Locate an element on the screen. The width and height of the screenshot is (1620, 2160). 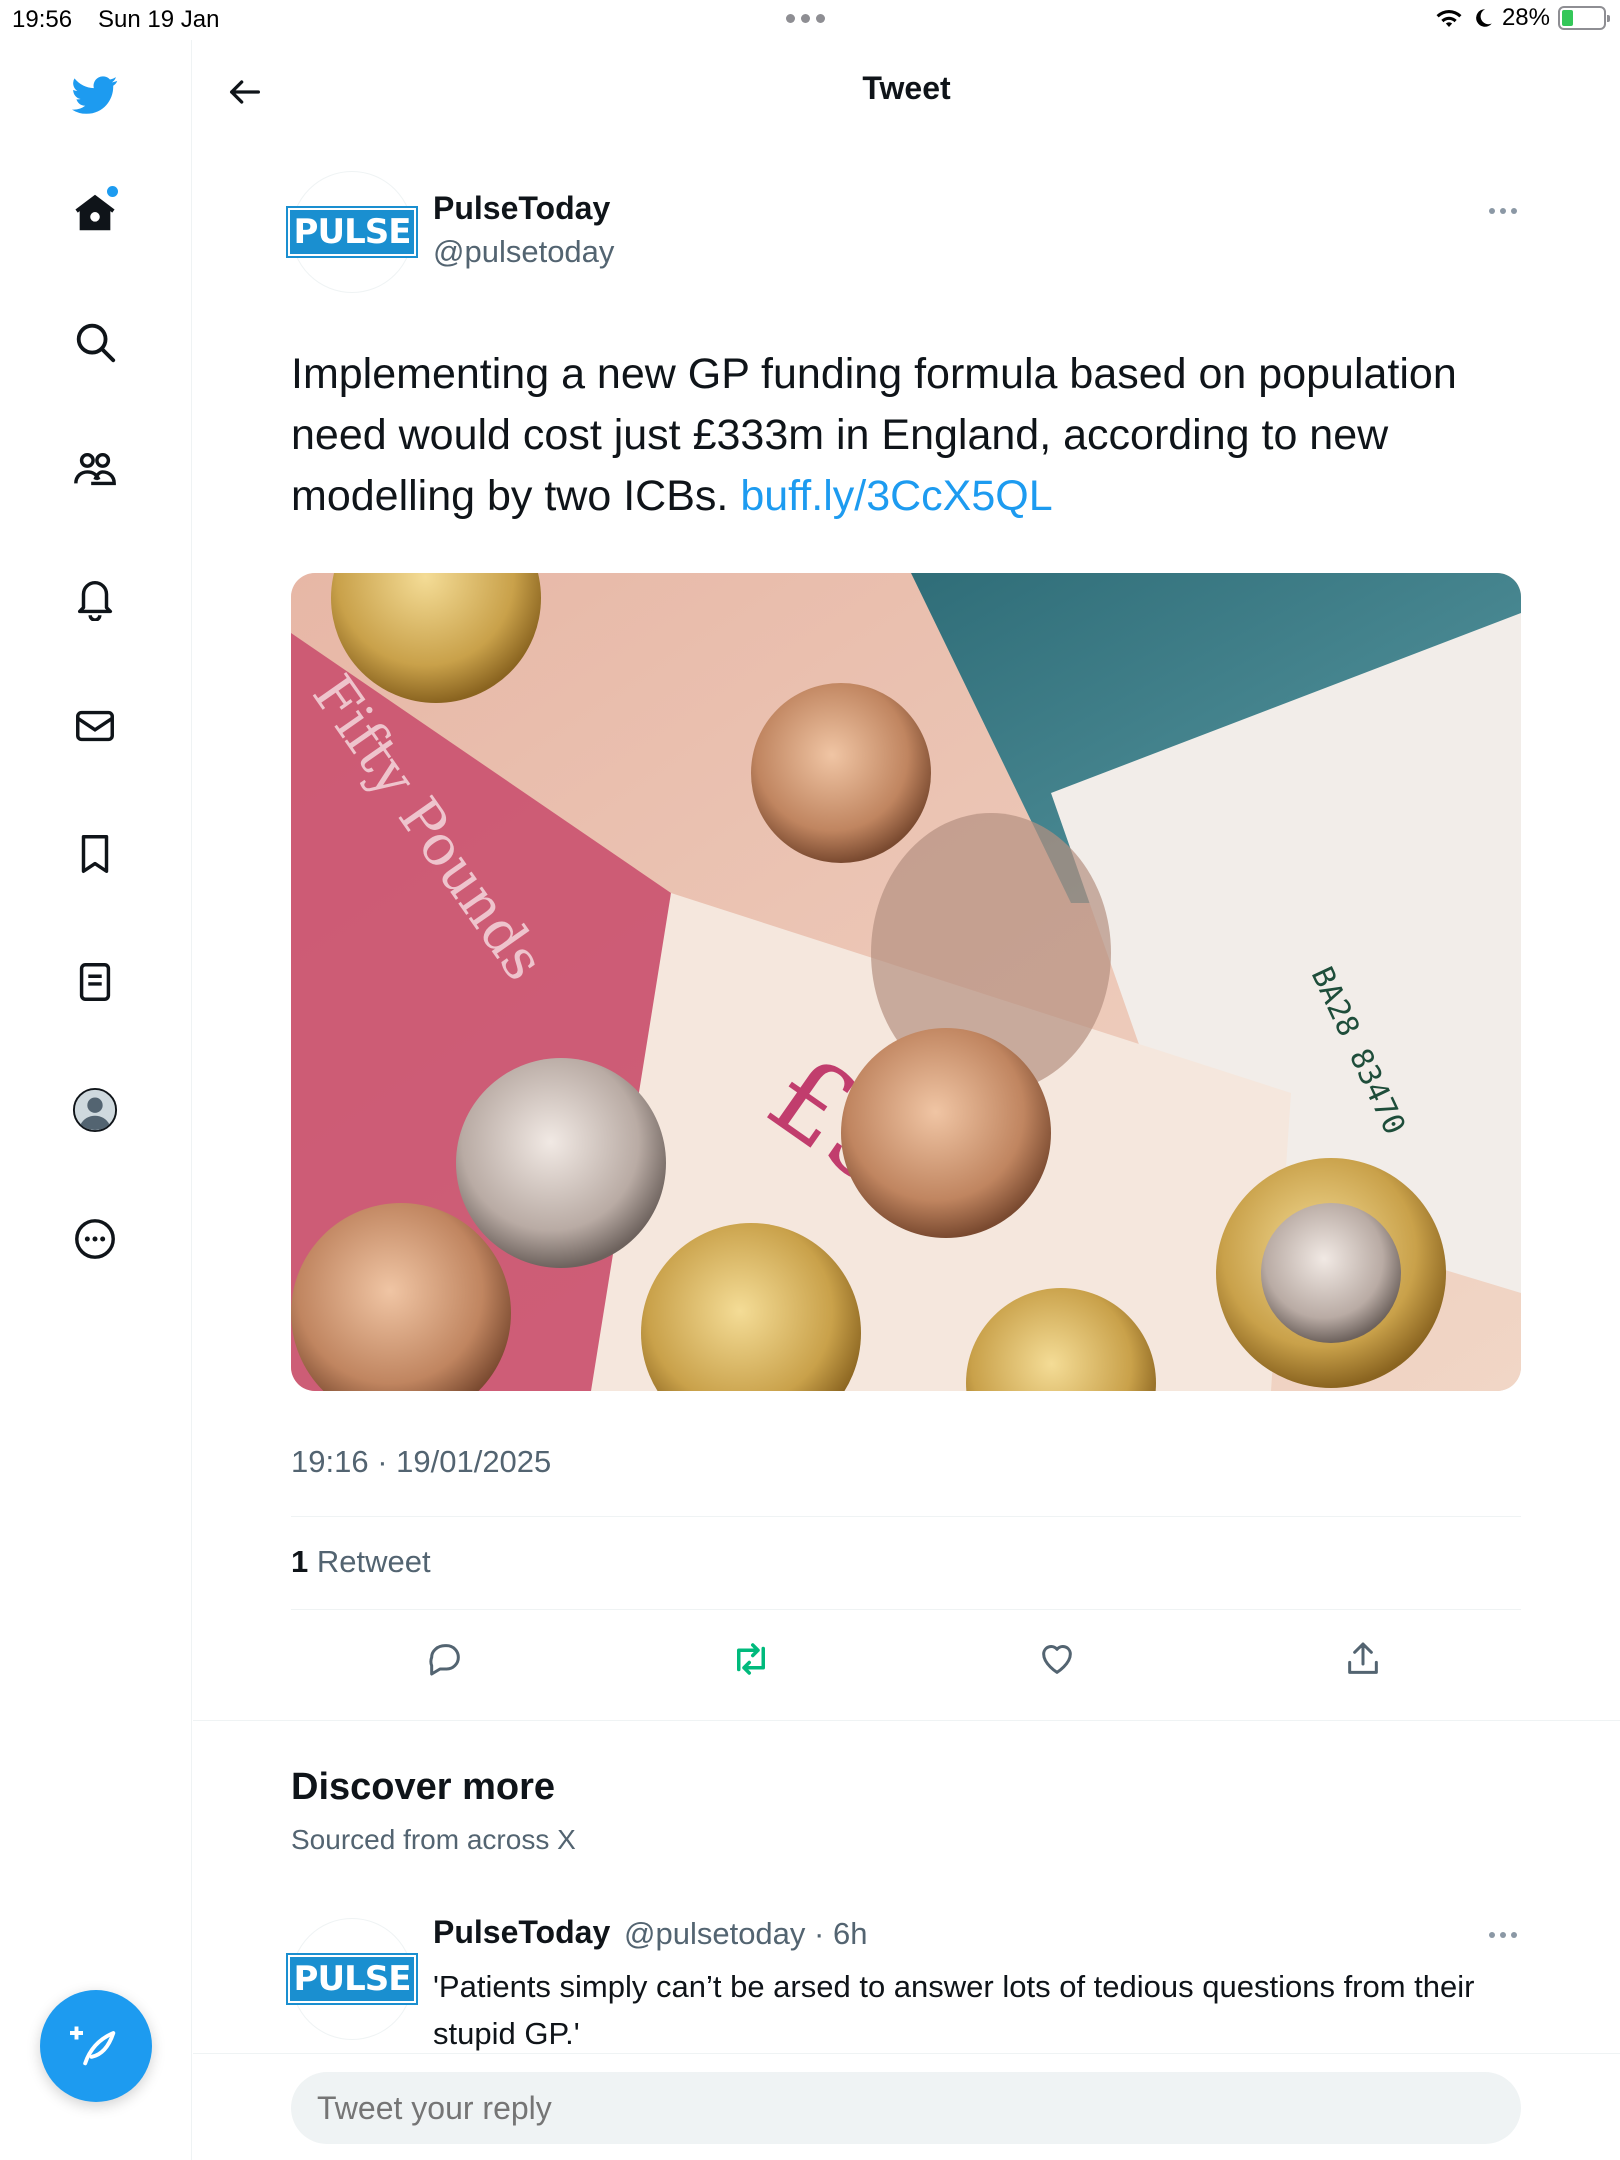
retweet-count: 1 is located at coordinates (300, 1561).